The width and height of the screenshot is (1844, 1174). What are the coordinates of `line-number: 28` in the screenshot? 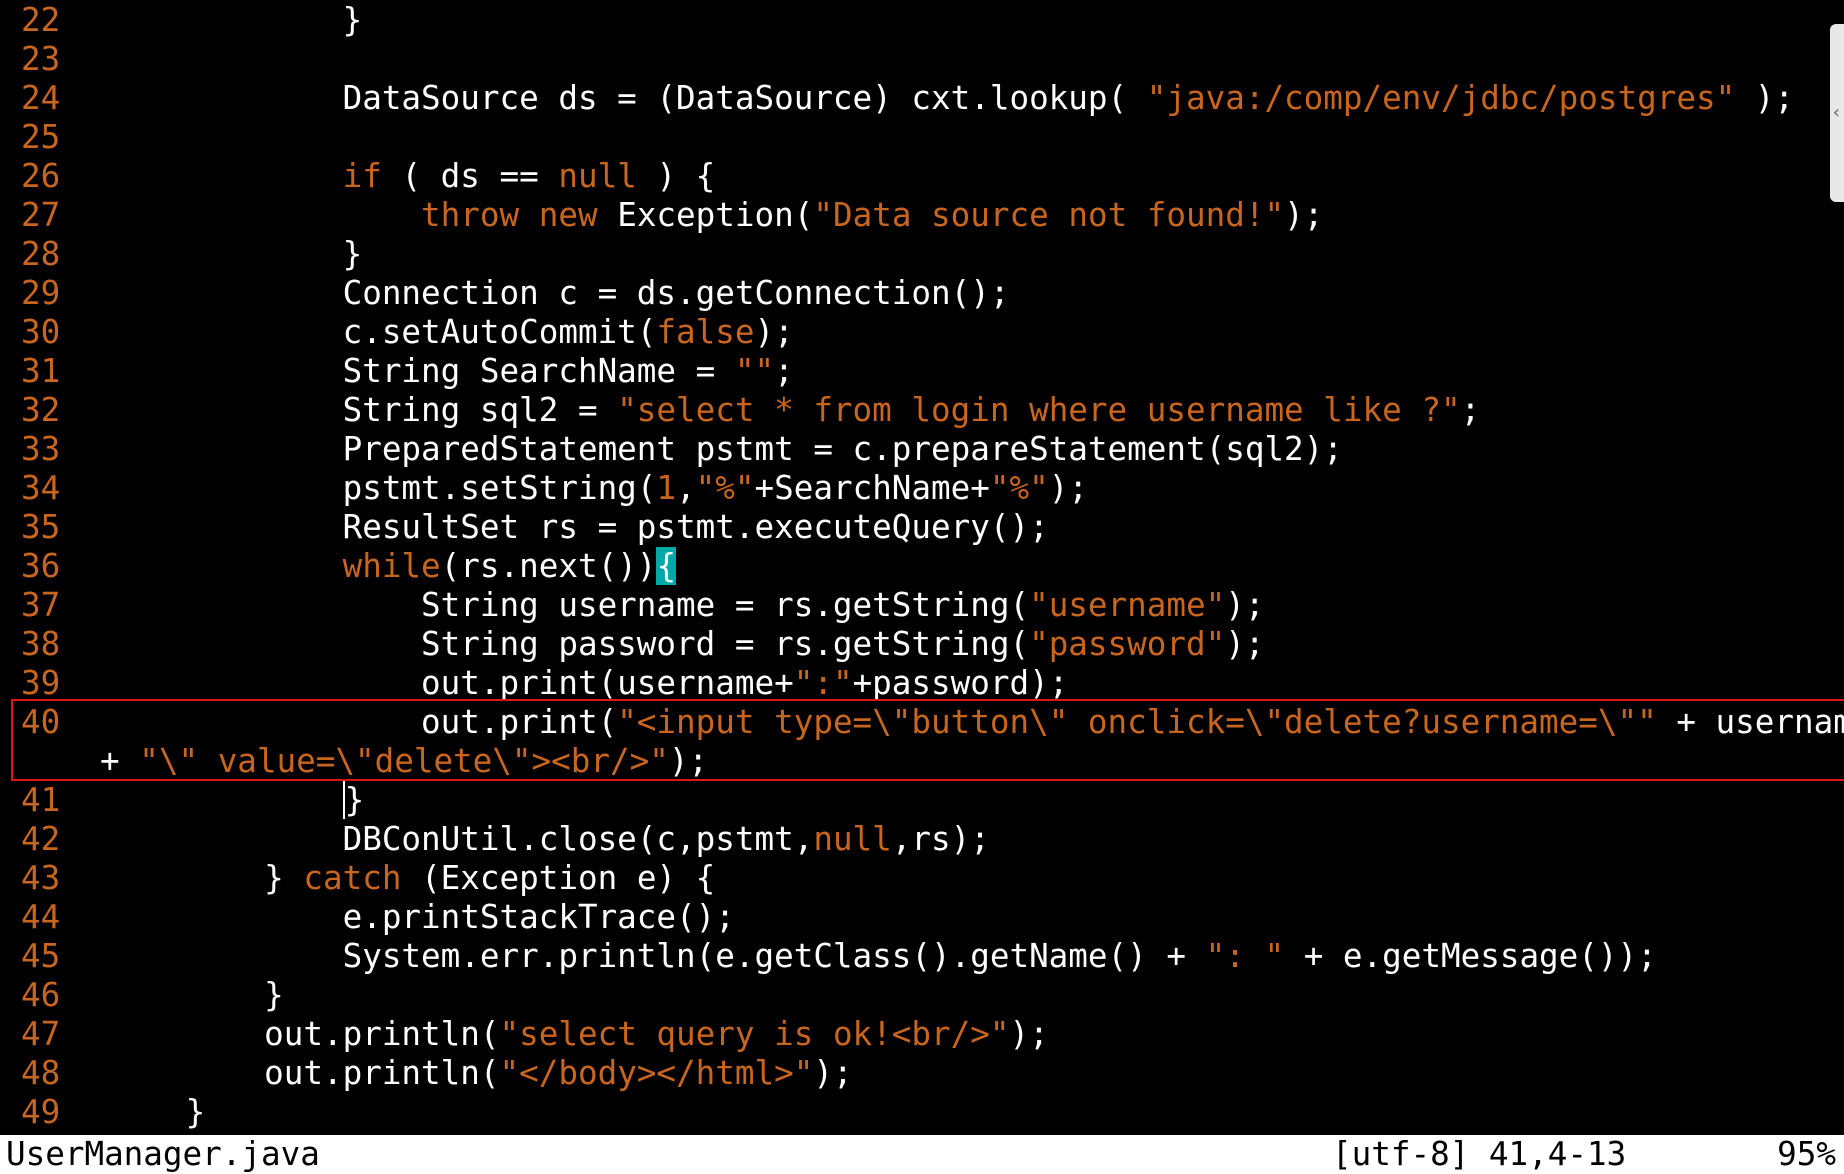 It's located at (41, 254).